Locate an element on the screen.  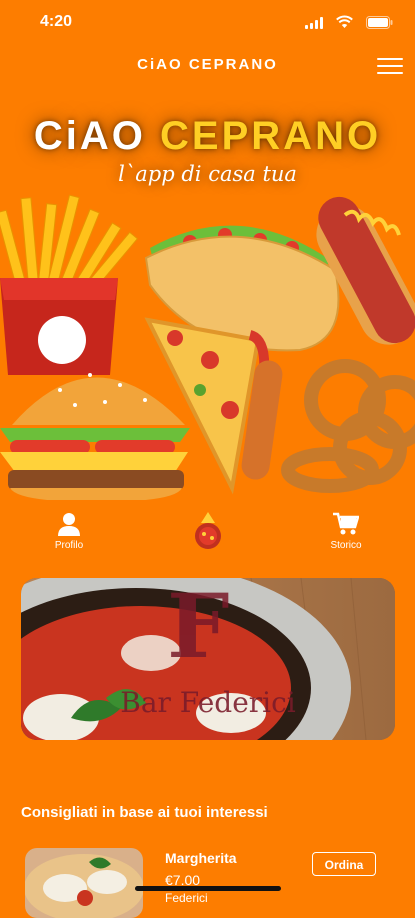
history-nav-label: Storico is located at coordinates (346, 545).